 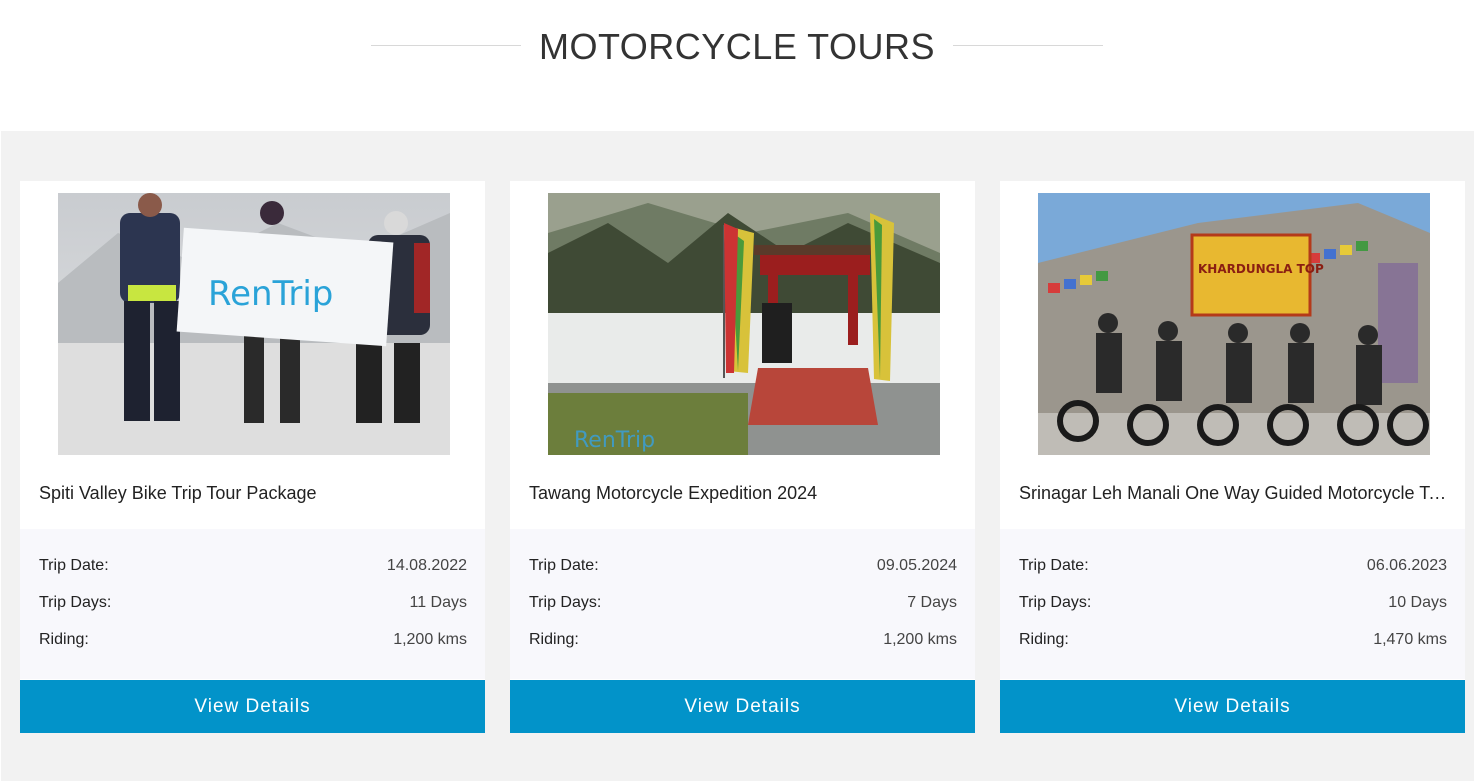 What do you see at coordinates (1261, 269) in the screenshot?
I see `sign-text: KHARDUNGLA TOP` at bounding box center [1261, 269].